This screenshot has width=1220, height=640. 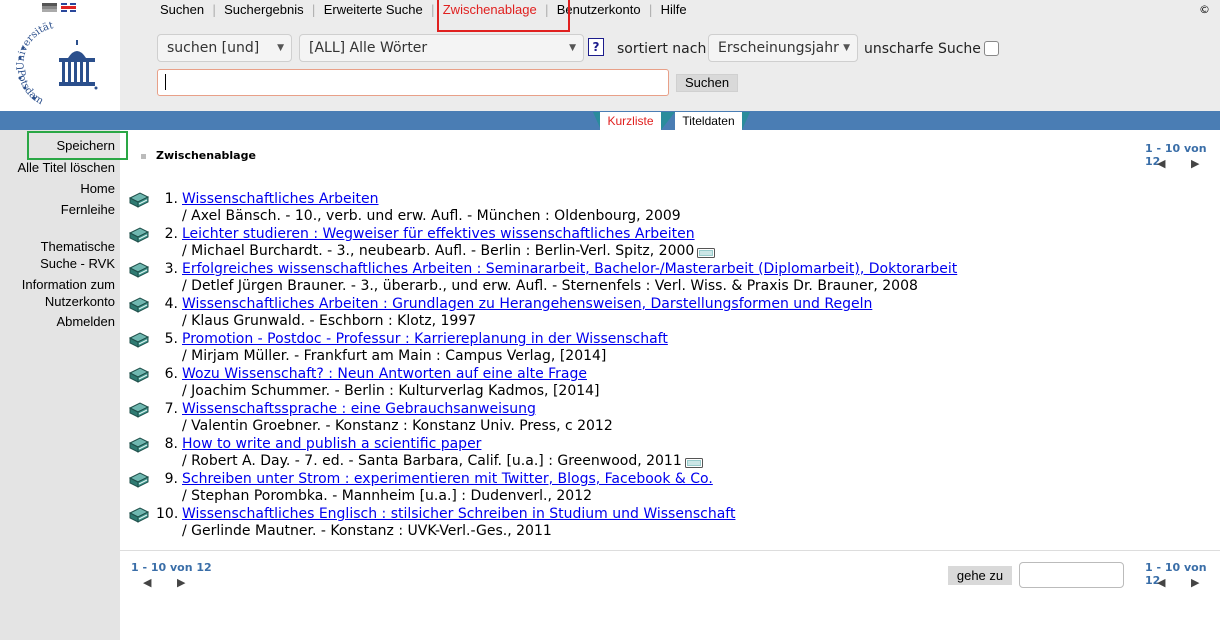 What do you see at coordinates (1161, 582) in the screenshot?
I see `pager-prev-bottom-right: ◀` at bounding box center [1161, 582].